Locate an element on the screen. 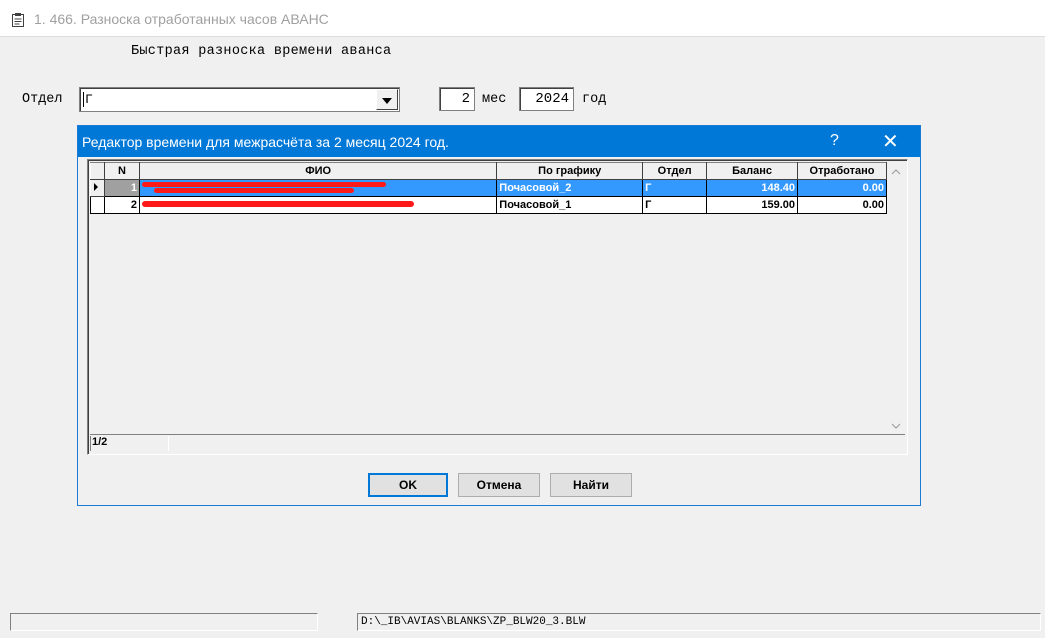 The image size is (1045, 638). status-bar: D:\_IB\AVIAS\BLANKS\ZP_BLW20_3.BLW is located at coordinates (522, 624).